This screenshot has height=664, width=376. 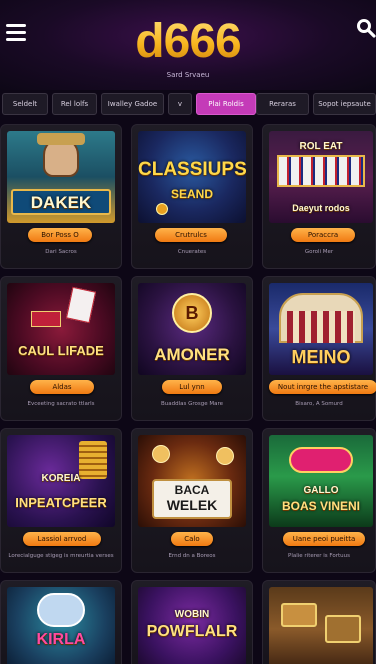 What do you see at coordinates (132, 104) in the screenshot?
I see `filter-button: Iwalley Gadoe` at bounding box center [132, 104].